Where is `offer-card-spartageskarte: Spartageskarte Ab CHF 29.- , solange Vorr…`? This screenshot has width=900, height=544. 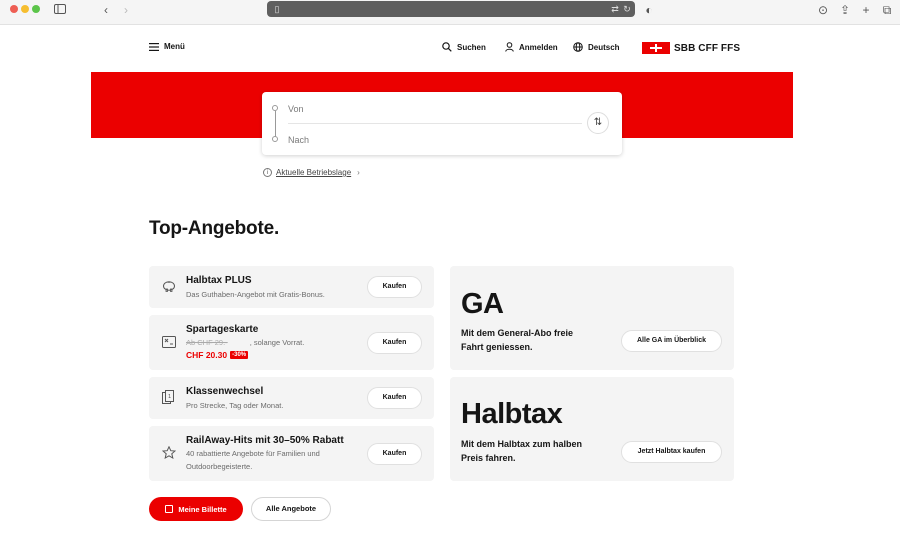 offer-card-spartageskarte: Spartageskarte Ab CHF 29.- , solange Vorr… is located at coordinates (291, 342).